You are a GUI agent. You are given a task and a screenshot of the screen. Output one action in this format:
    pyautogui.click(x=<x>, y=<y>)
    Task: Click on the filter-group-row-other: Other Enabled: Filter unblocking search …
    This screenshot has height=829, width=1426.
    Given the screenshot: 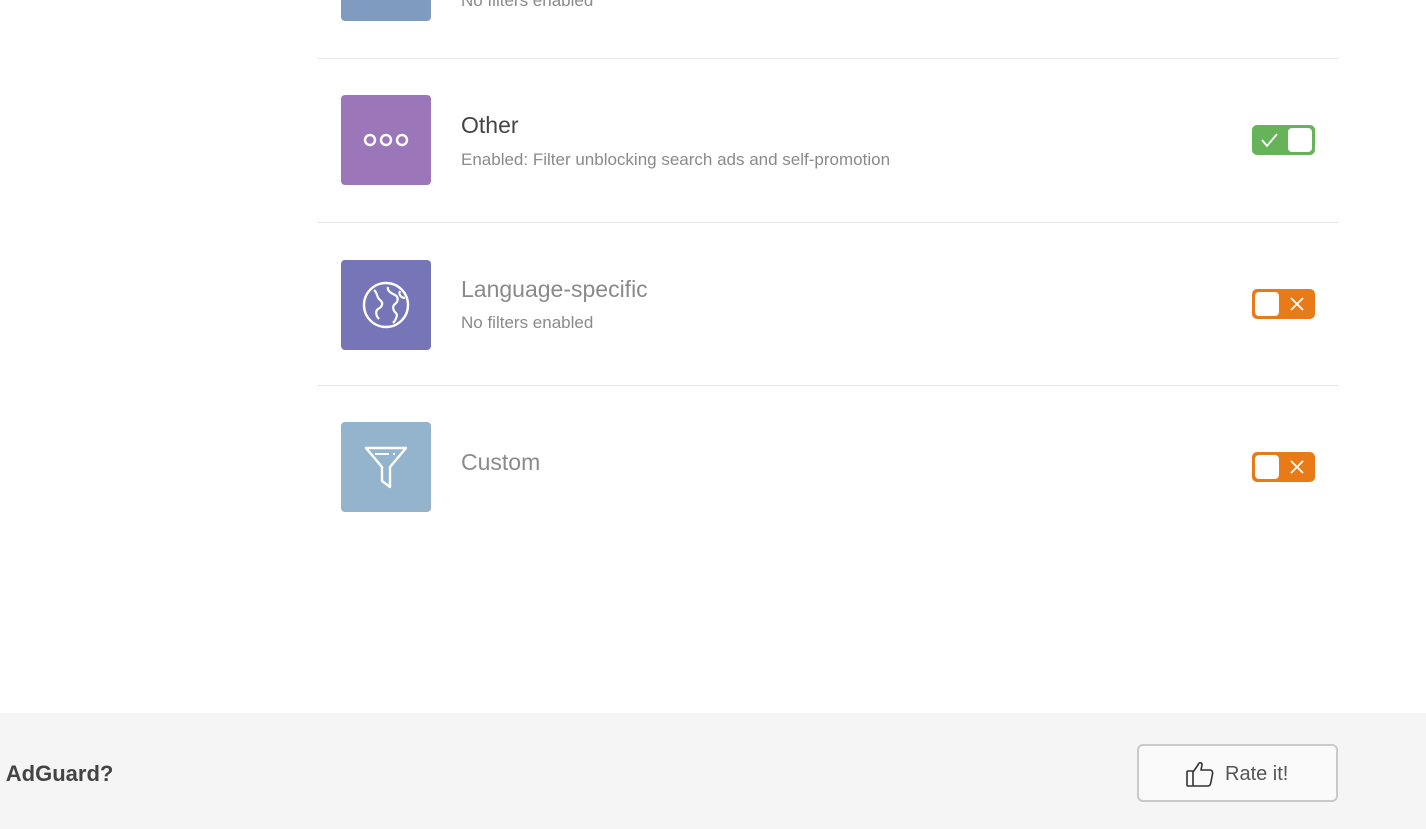 What is the action you would take?
    pyautogui.click(x=828, y=141)
    